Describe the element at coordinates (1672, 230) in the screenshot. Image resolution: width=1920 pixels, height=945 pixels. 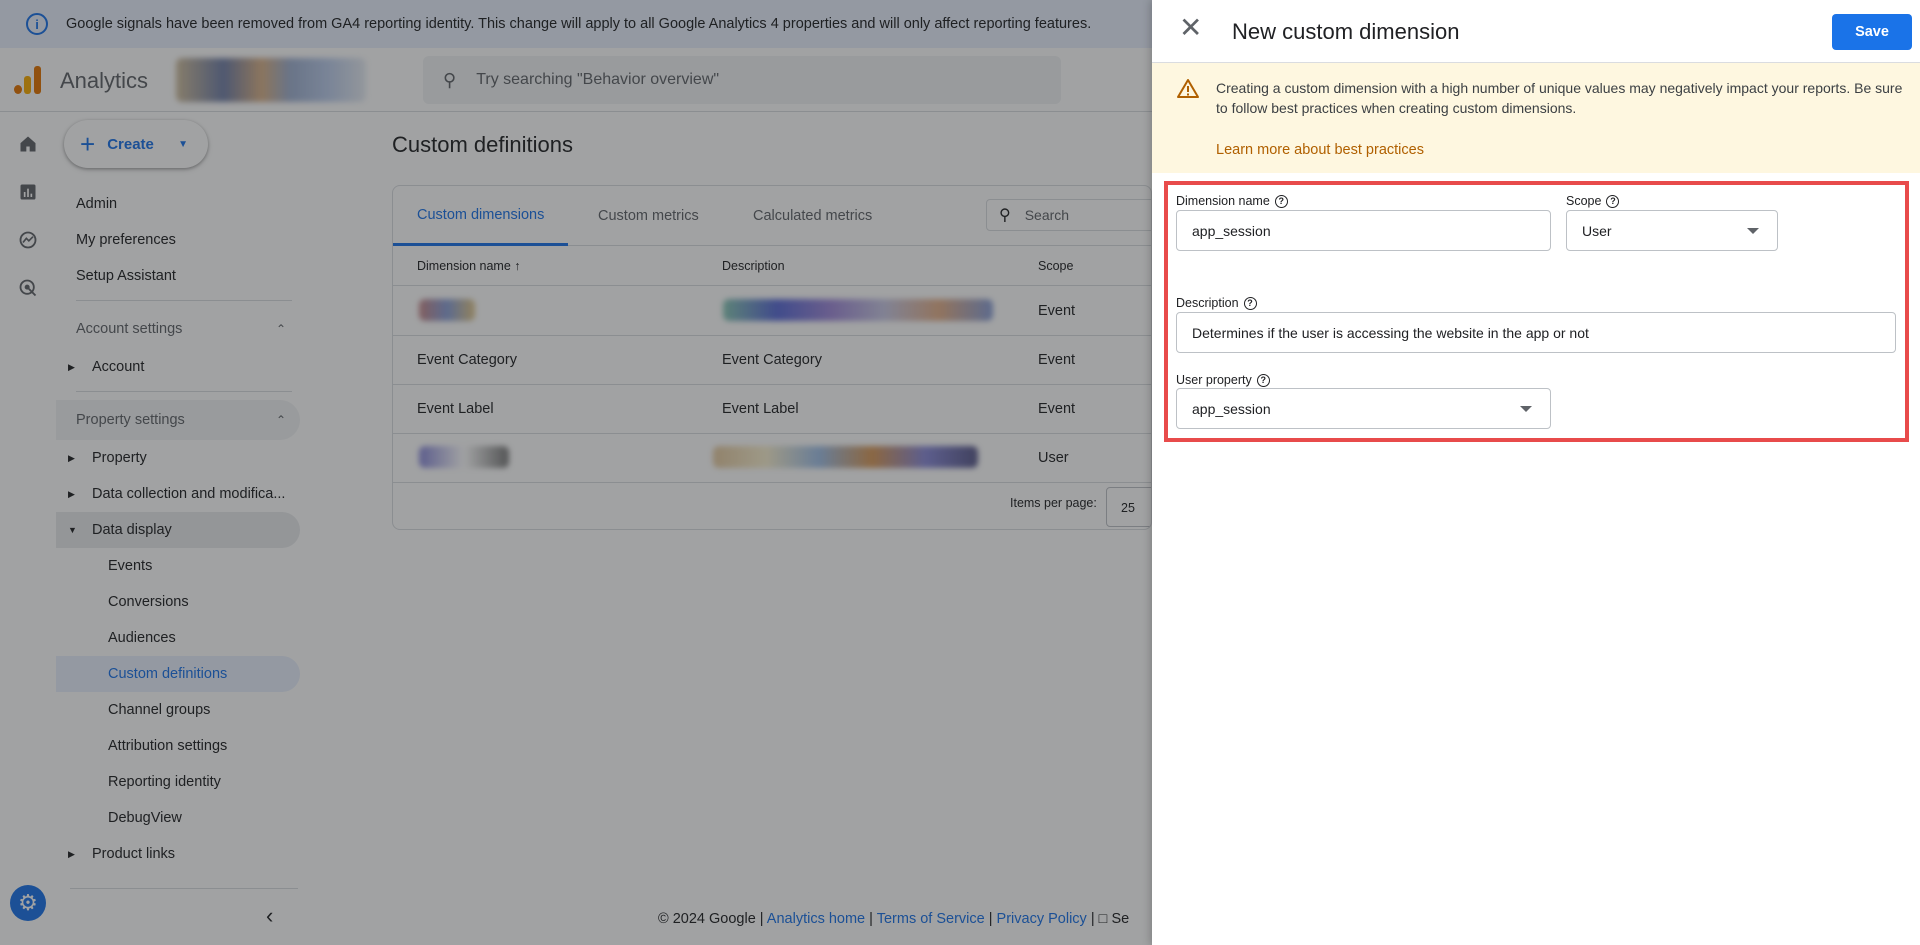
I see `scope-select: User` at that location.